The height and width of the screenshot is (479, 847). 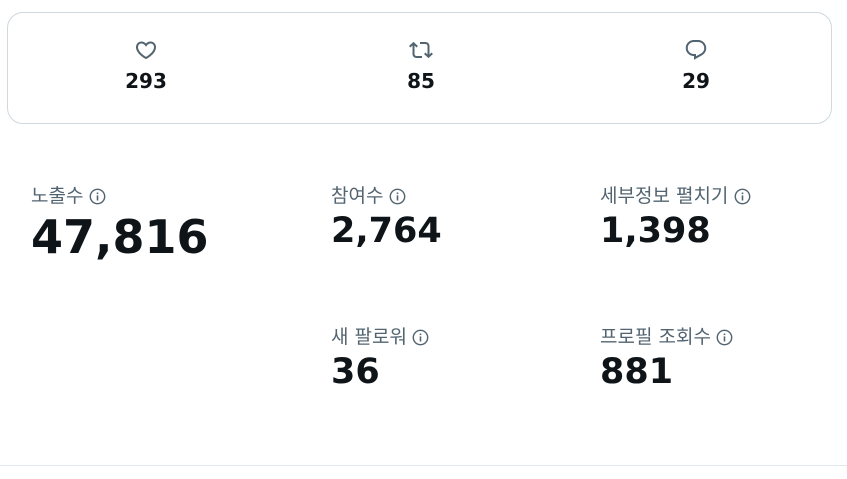 What do you see at coordinates (421, 81) in the screenshot?
I see `reposts-count: 85` at bounding box center [421, 81].